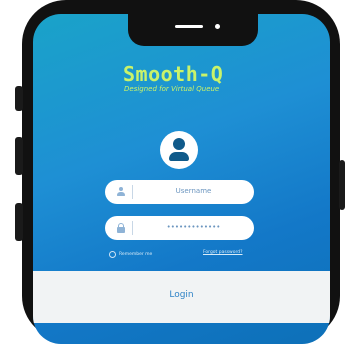 This screenshot has height=344, width=354. I want to click on login-button: Login, so click(181, 297).